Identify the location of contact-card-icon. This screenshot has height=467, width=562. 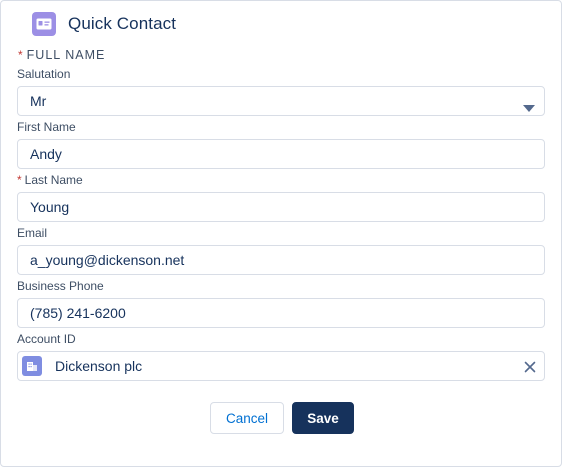
(44, 24).